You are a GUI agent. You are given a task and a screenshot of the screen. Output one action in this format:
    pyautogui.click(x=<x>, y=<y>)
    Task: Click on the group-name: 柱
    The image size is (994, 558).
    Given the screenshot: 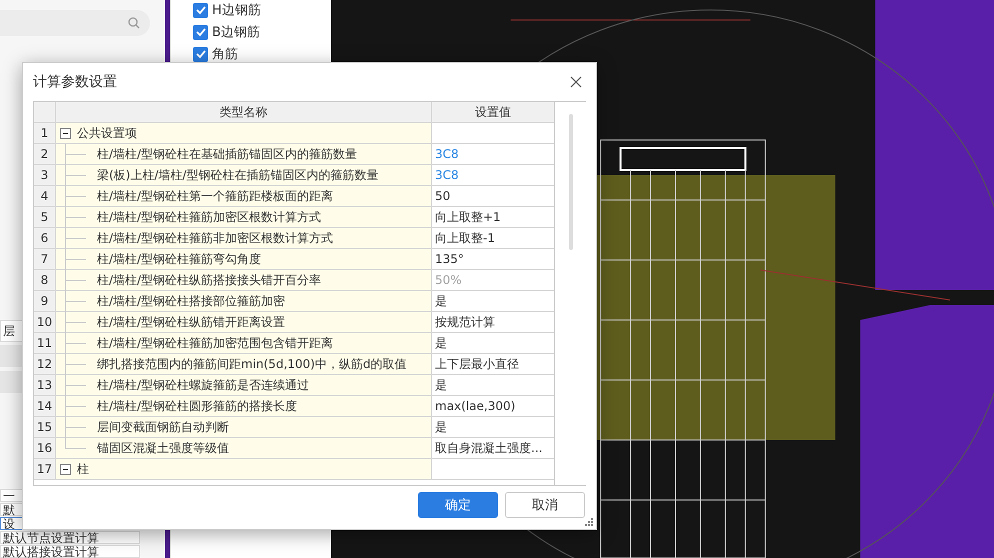 What is the action you would take?
    pyautogui.click(x=83, y=469)
    